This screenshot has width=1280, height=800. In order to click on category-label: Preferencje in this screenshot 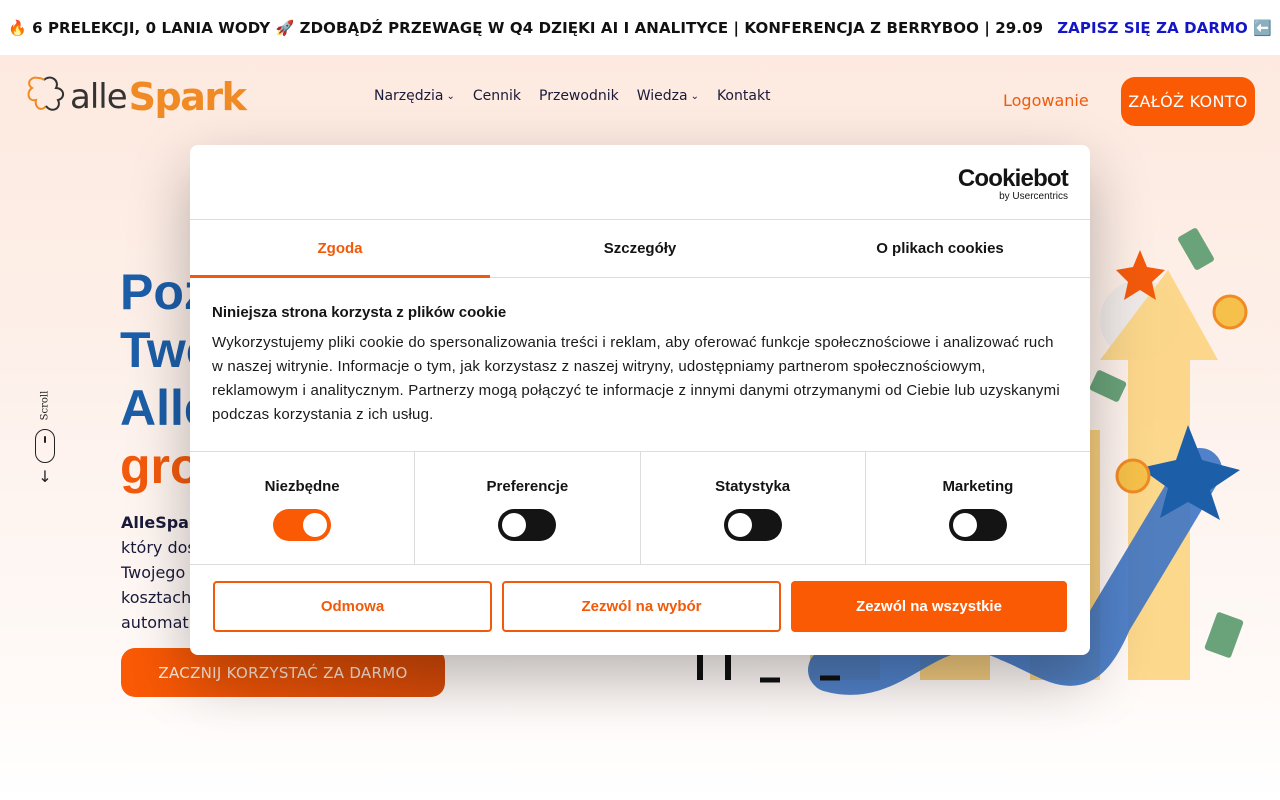, I will do `click(527, 486)`.